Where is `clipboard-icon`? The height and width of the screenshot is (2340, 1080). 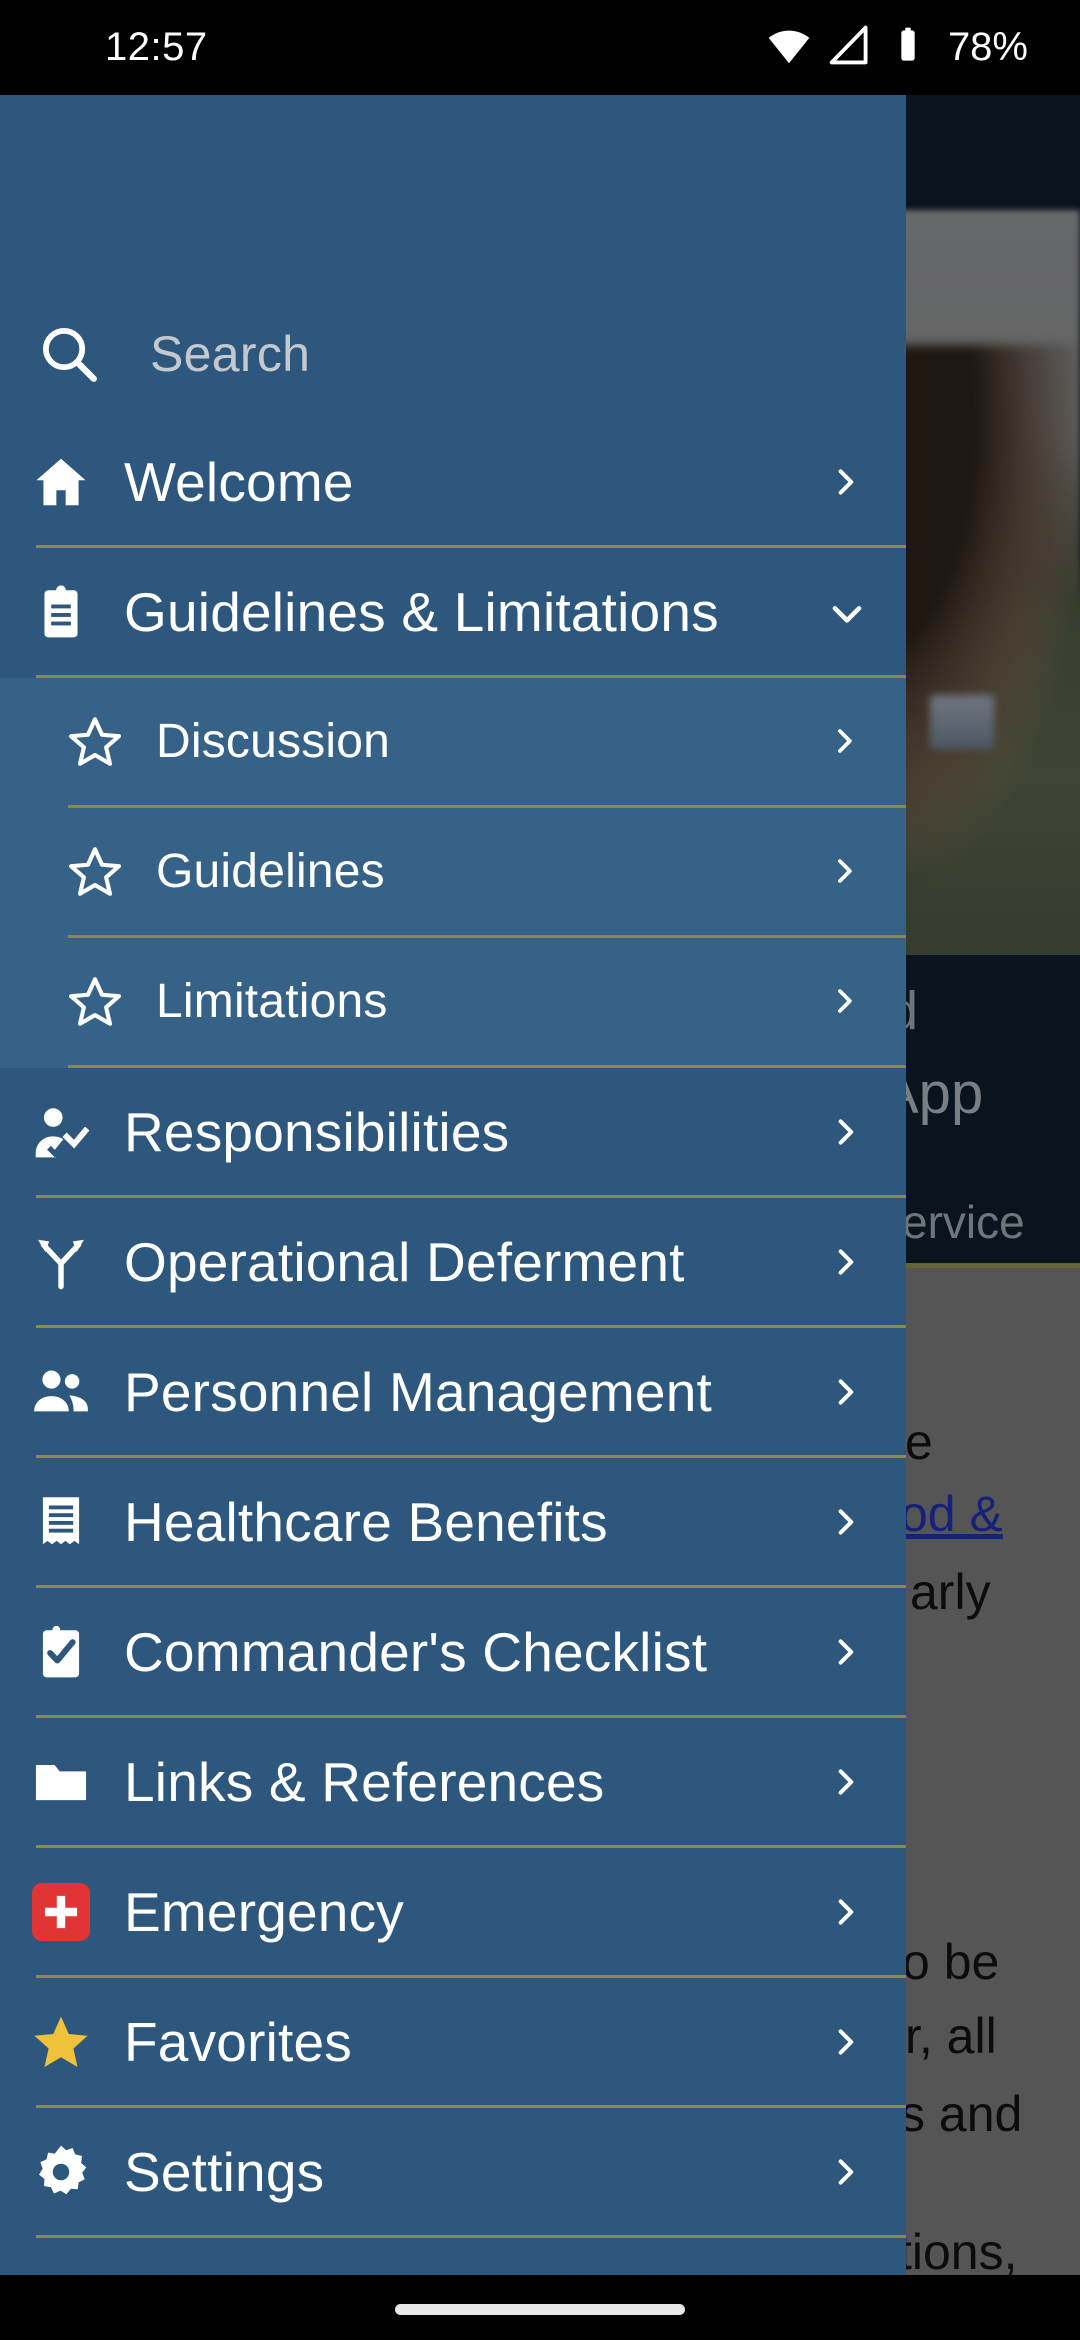
clipboard-icon is located at coordinates (61, 612).